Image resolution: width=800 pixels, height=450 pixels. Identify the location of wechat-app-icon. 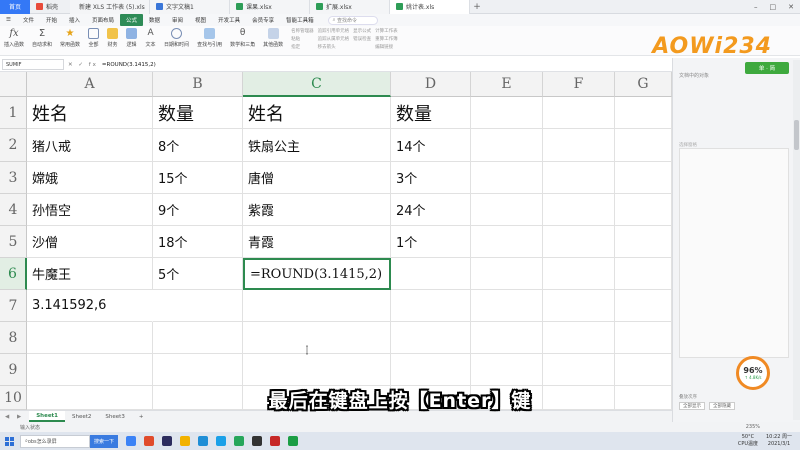
(239, 441).